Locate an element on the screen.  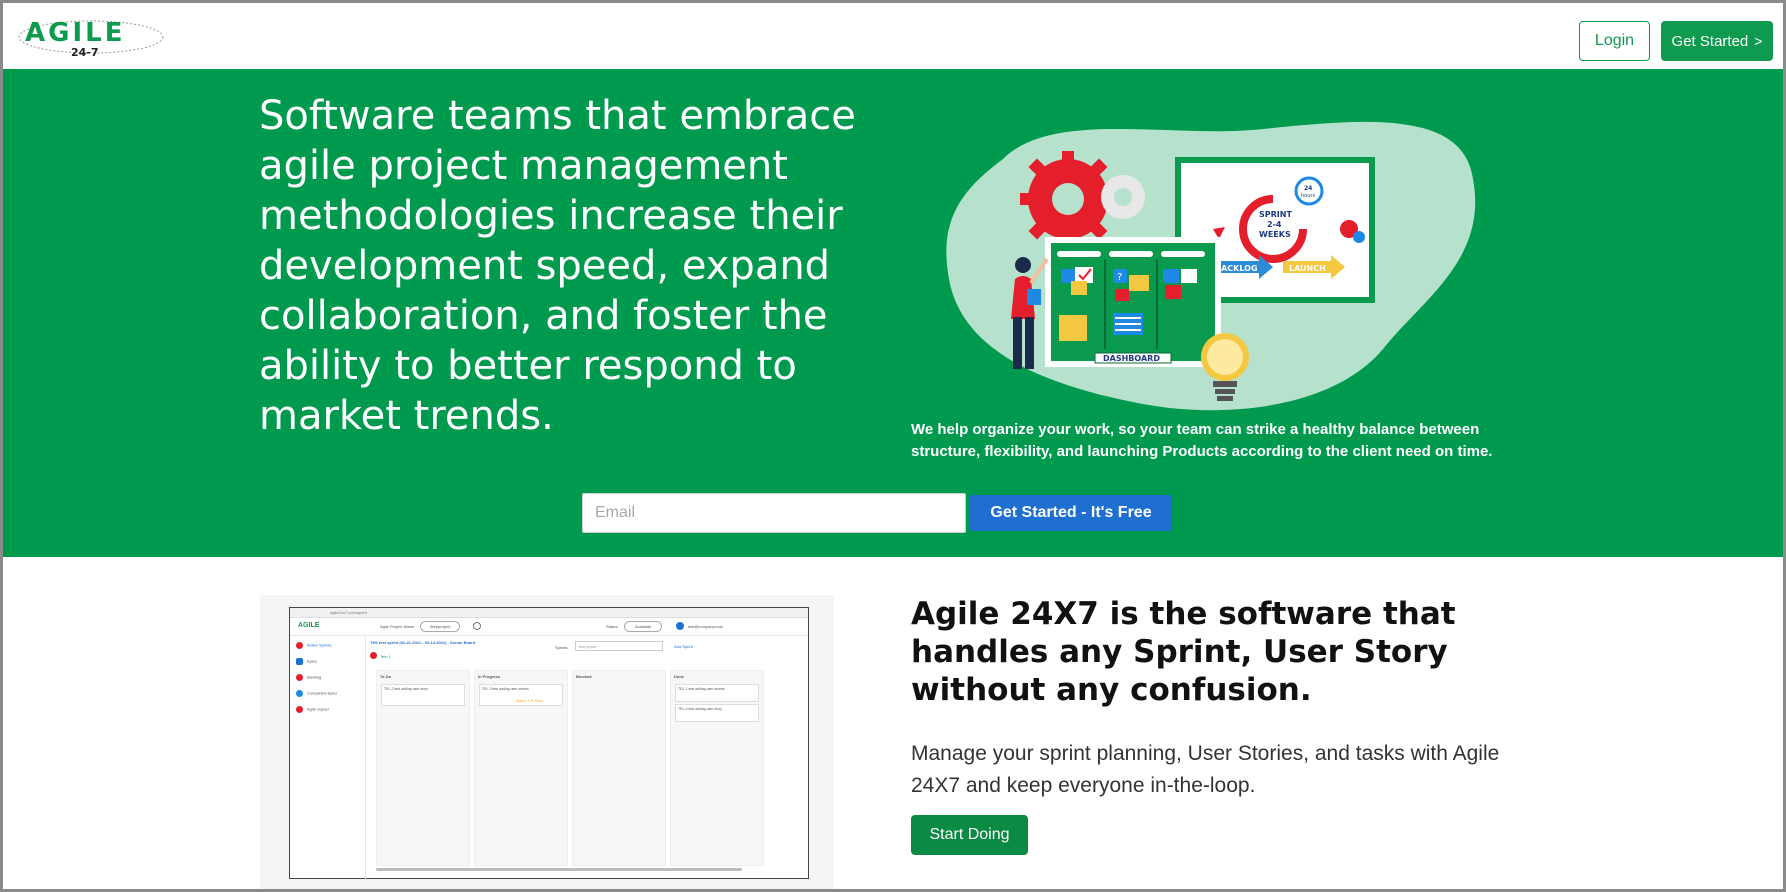
sidebar-item-agile-squad: Agile Squad is located at coordinates (312, 709).